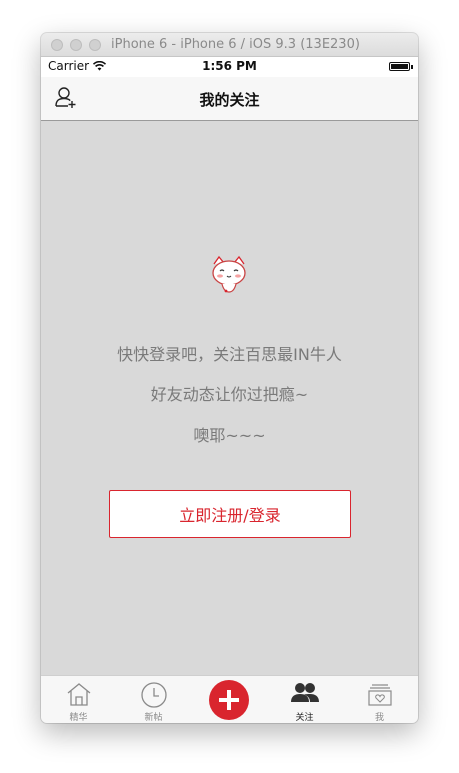 This screenshot has height=773, width=459. I want to click on status-time: 1:56 PM, so click(229, 66).